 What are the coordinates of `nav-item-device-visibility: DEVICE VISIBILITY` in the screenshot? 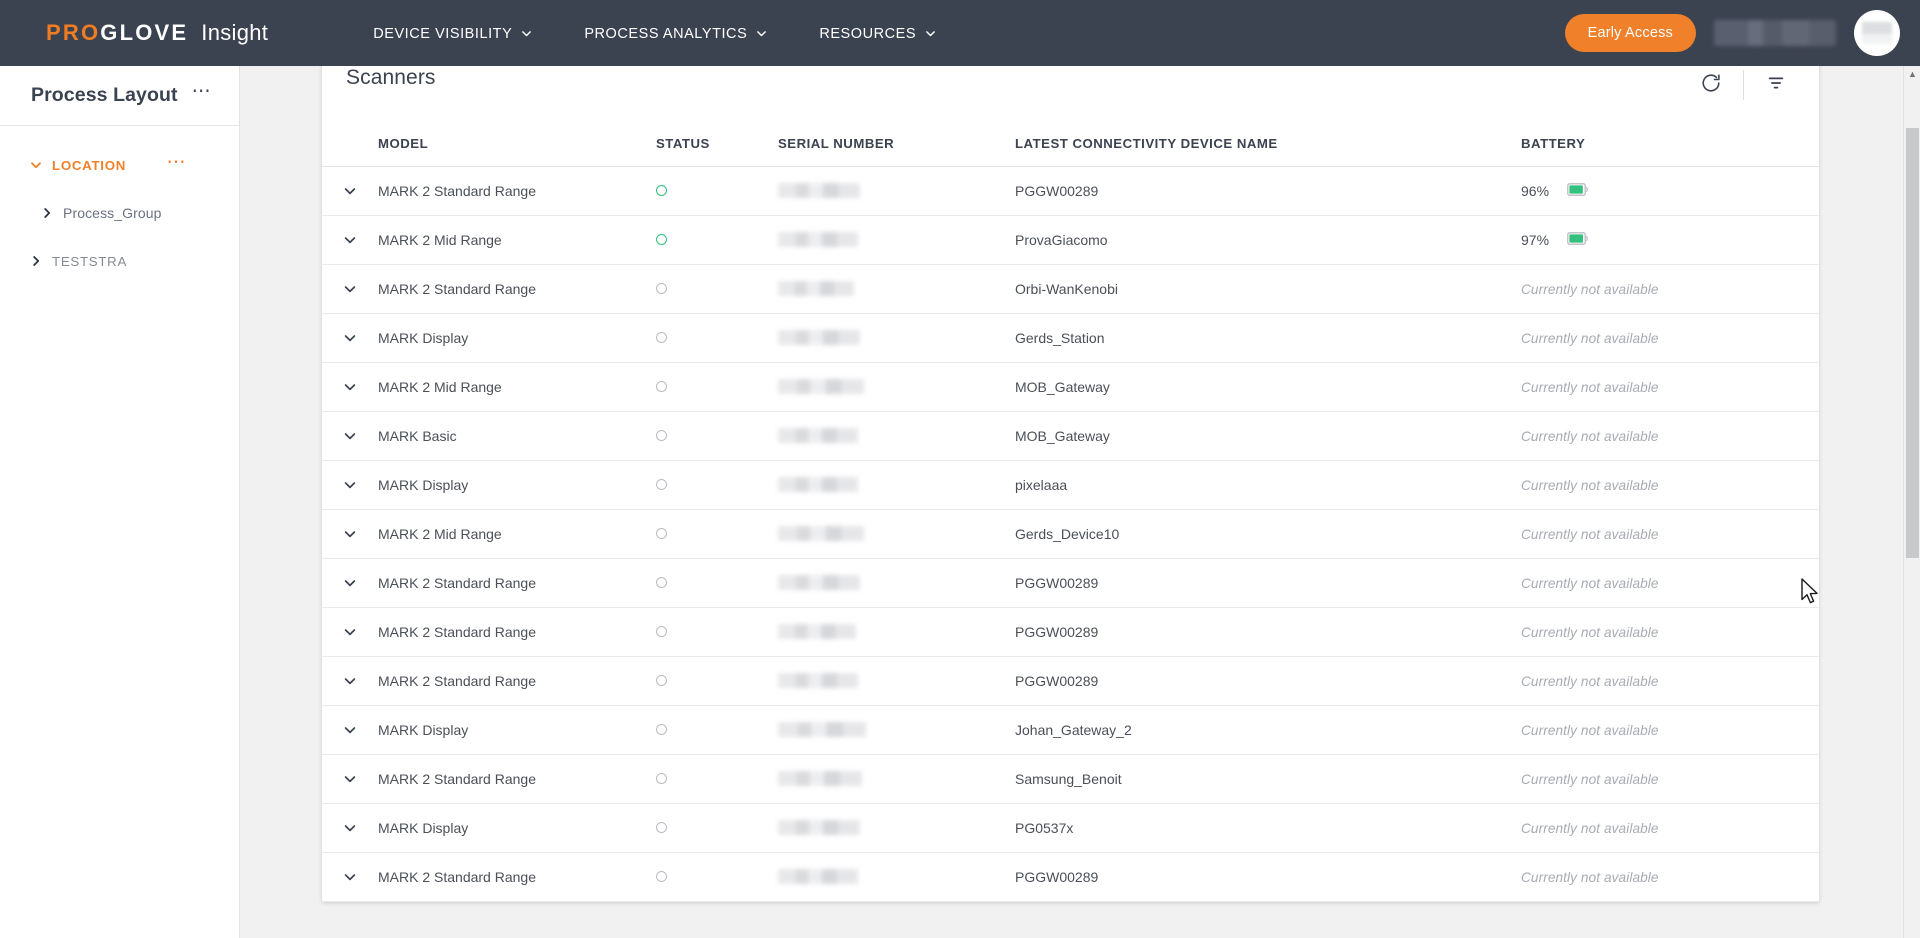 It's located at (452, 33).